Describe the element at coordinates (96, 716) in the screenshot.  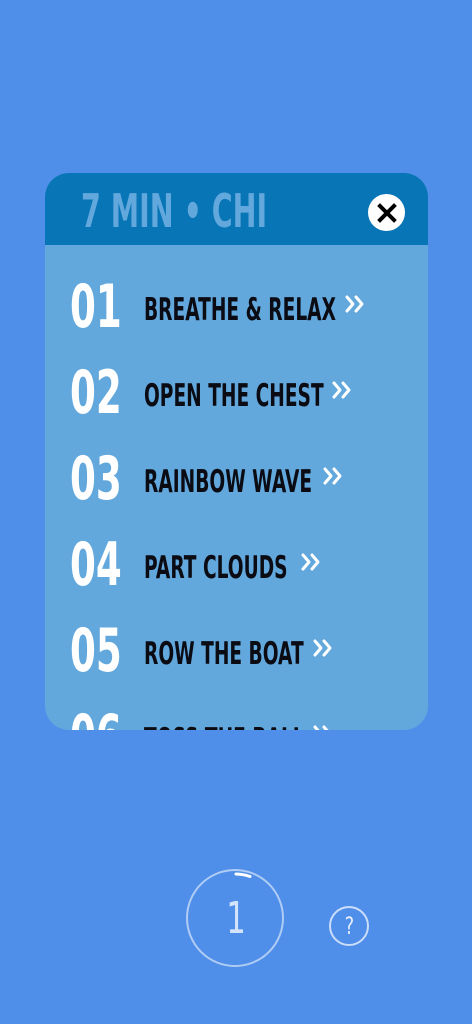
I see `exercise-number: 06` at that location.